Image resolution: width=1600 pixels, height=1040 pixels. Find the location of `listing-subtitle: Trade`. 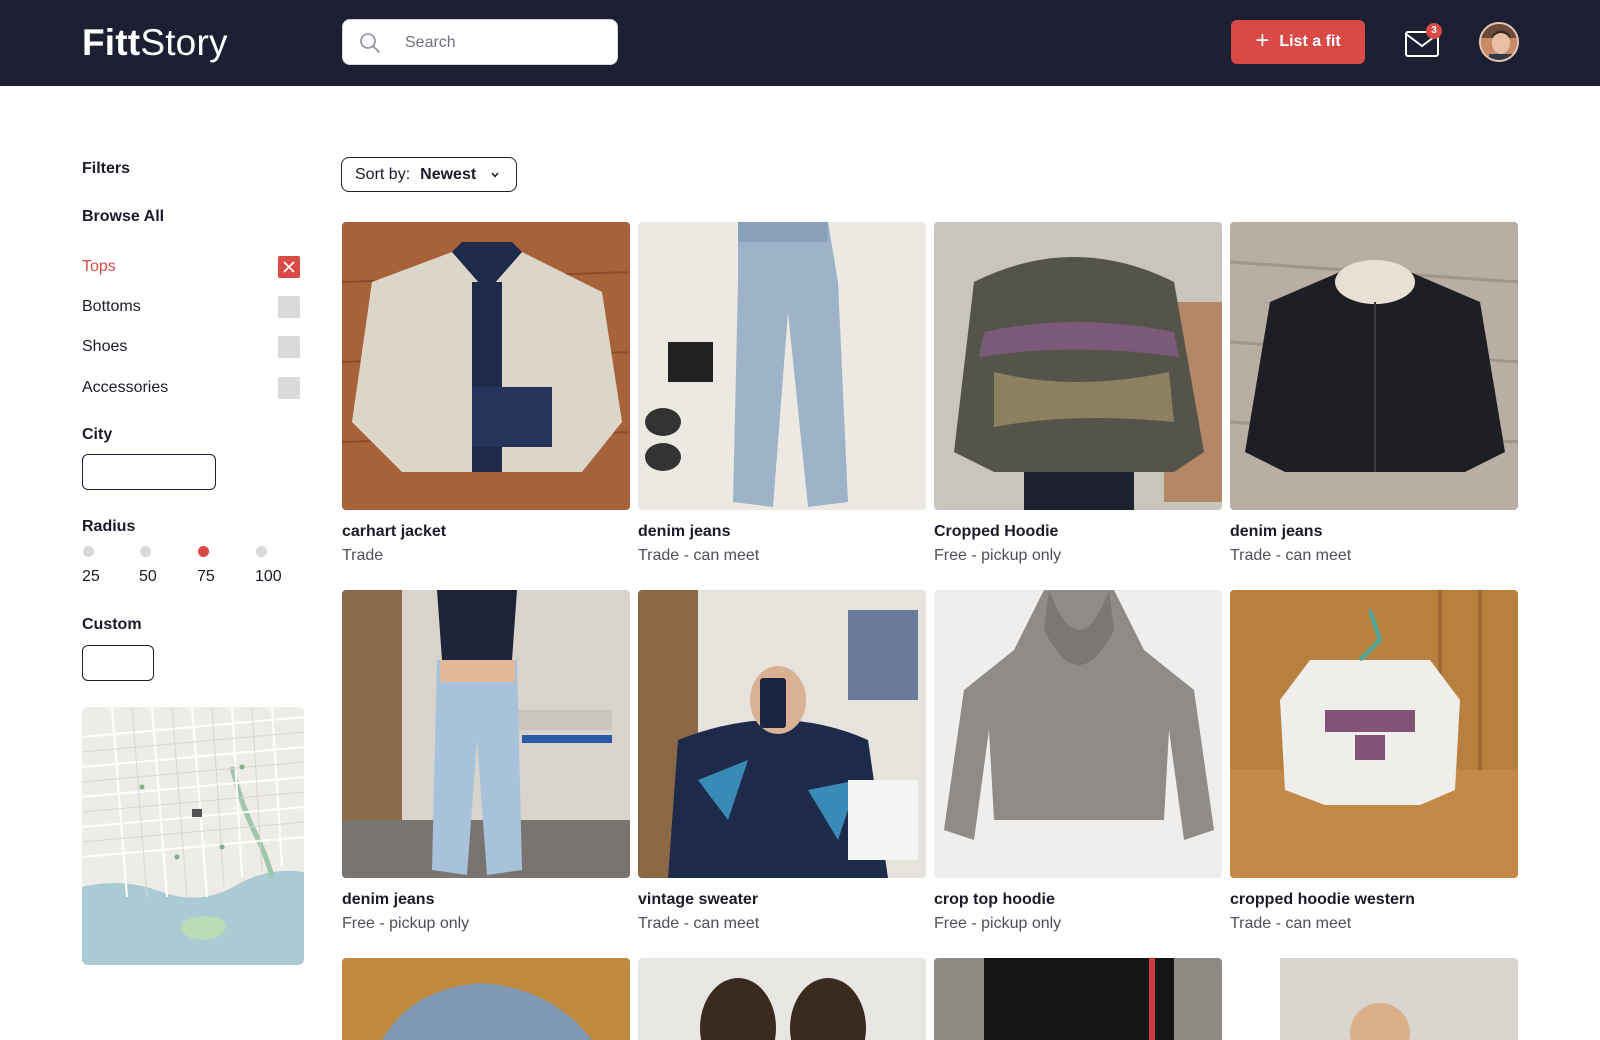

listing-subtitle: Trade is located at coordinates (363, 555).